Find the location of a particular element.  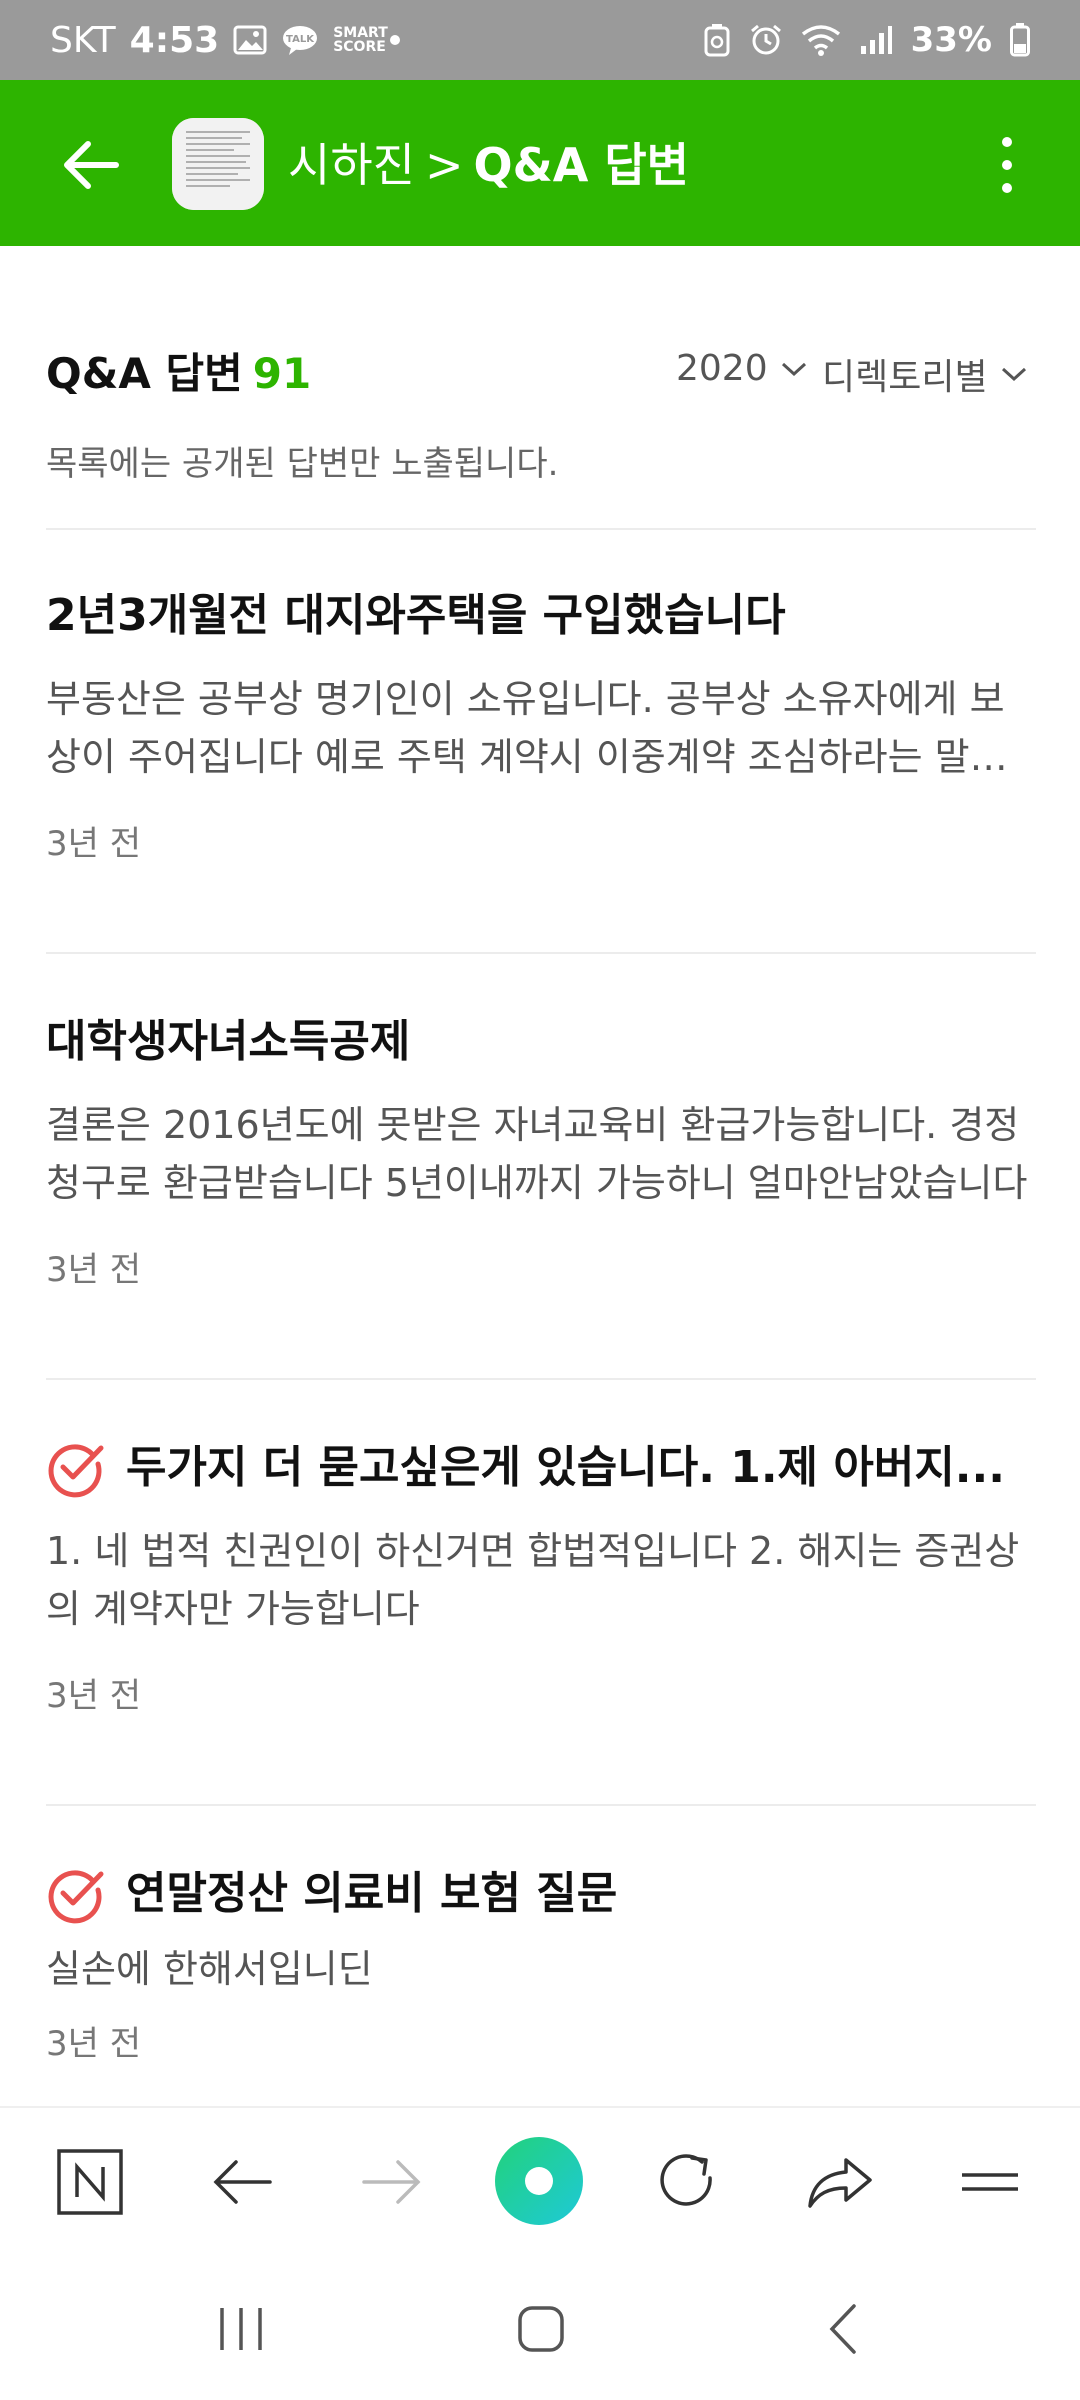

recycle-icon is located at coordinates (717, 40).